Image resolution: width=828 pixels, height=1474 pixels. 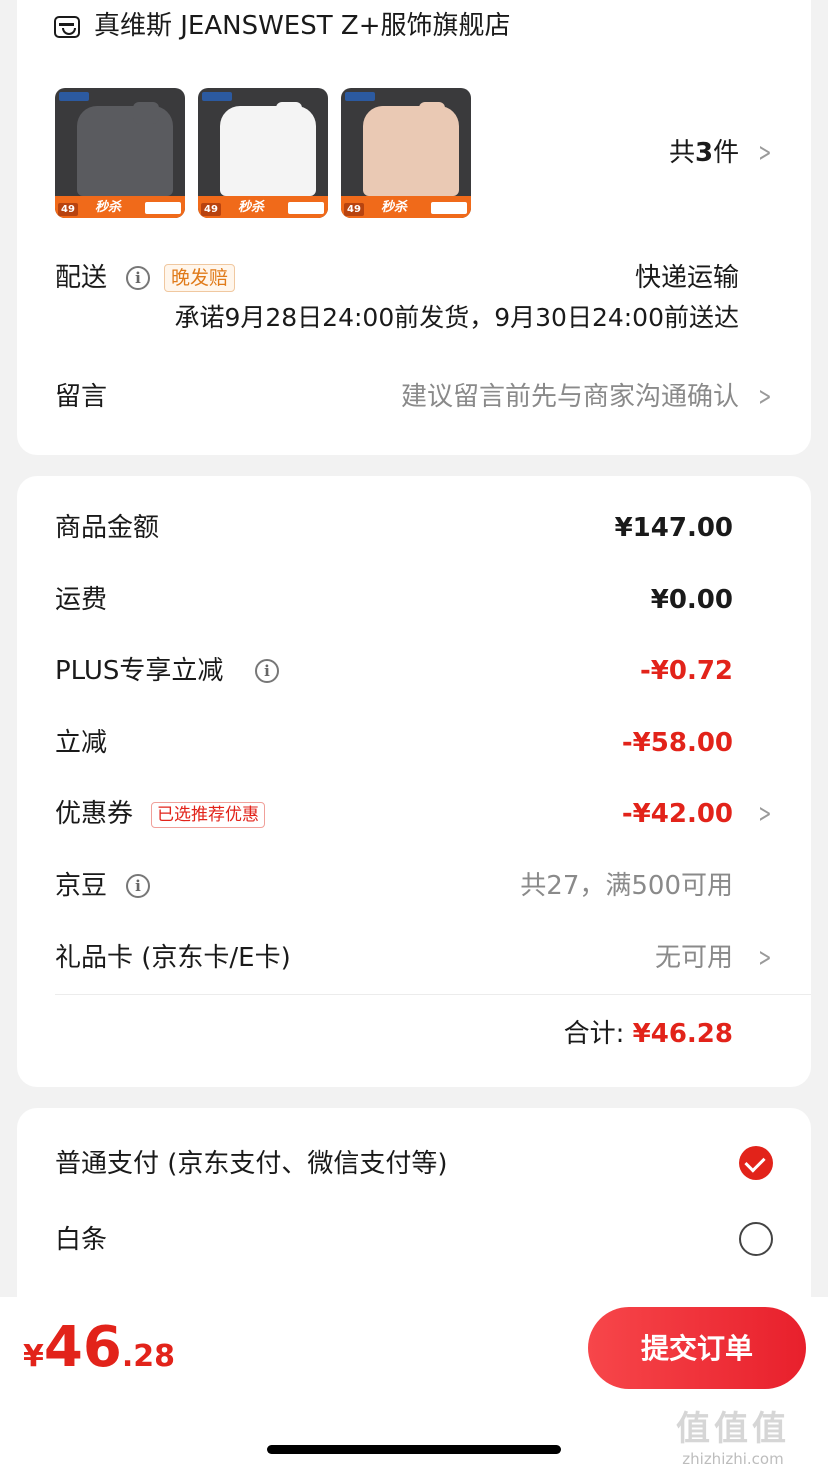 I want to click on subtotal-label: 合计:, so click(x=594, y=1034).